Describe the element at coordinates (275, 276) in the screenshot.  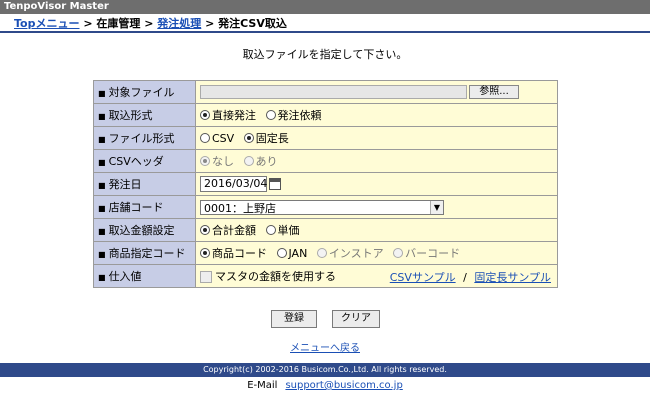
I see `use-master-price-label: マスタの金額を使用する` at that location.